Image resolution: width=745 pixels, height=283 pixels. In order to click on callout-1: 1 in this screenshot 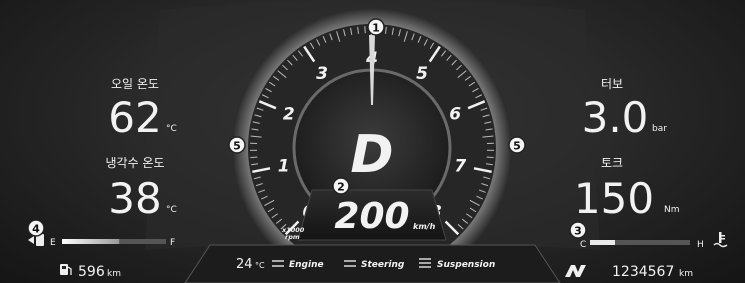, I will do `click(376, 27)`.